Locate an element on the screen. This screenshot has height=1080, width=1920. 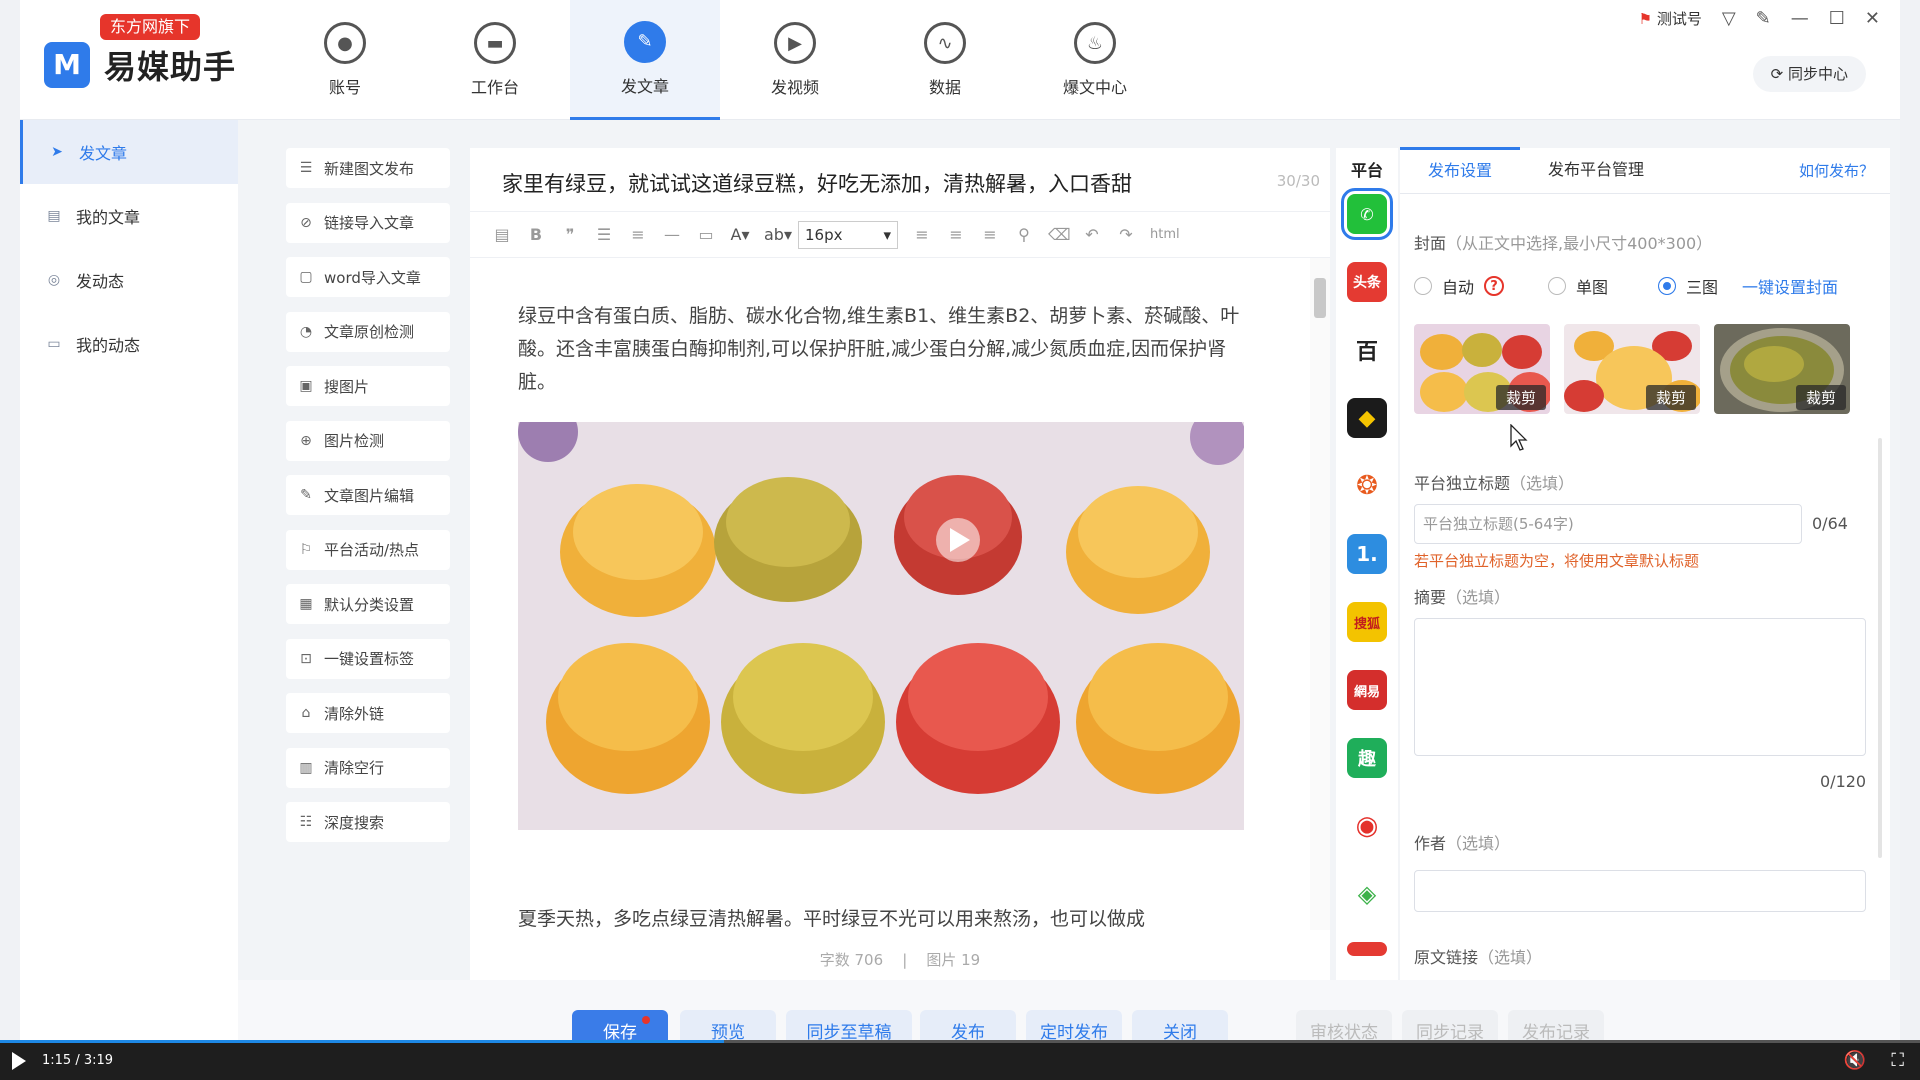
nav-post-video: ▶ 发视频 is located at coordinates (795, 60).